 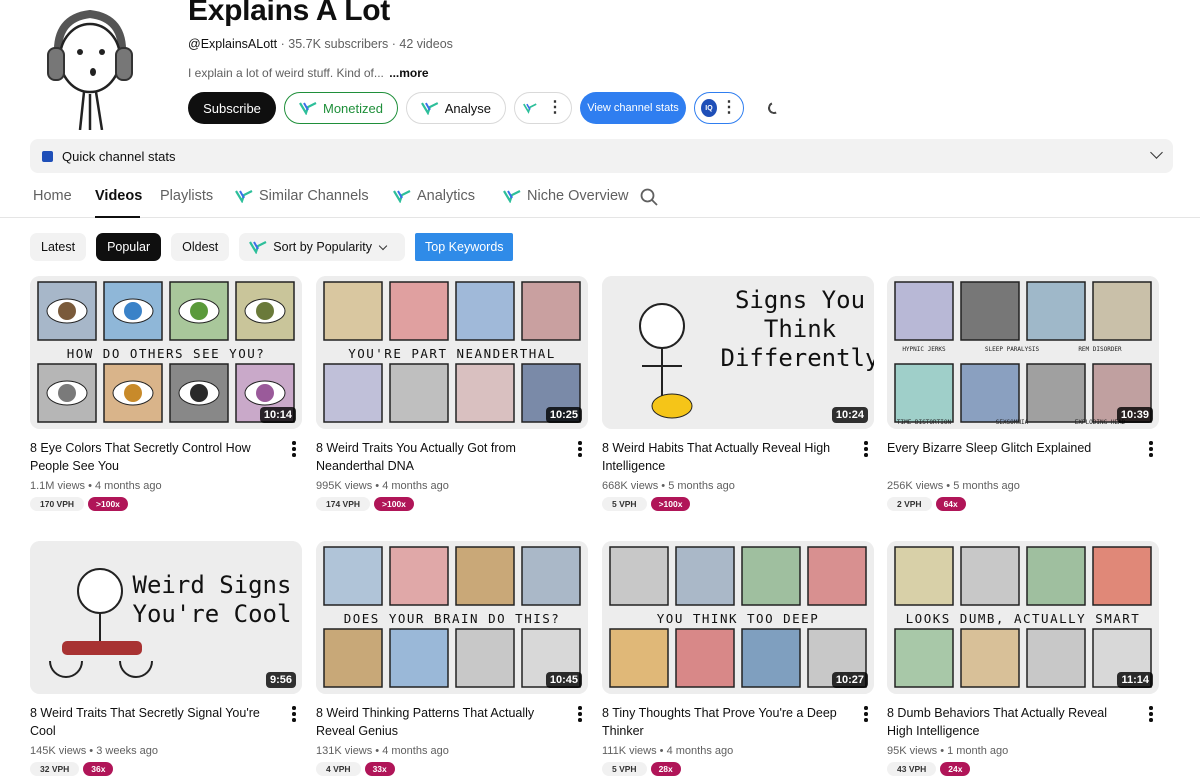 What do you see at coordinates (322, 247) in the screenshot?
I see `sort-dropdown: Sort by Popularity` at bounding box center [322, 247].